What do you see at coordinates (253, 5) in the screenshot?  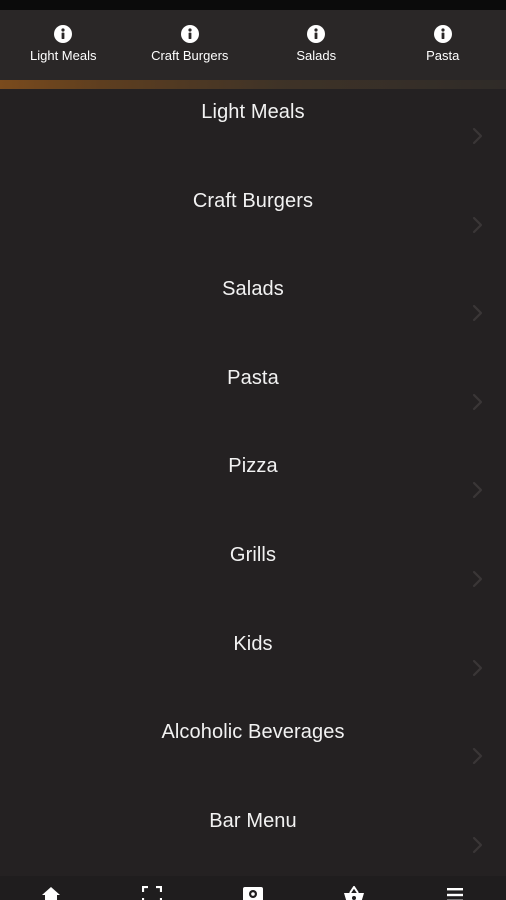 I see `status-bar` at bounding box center [253, 5].